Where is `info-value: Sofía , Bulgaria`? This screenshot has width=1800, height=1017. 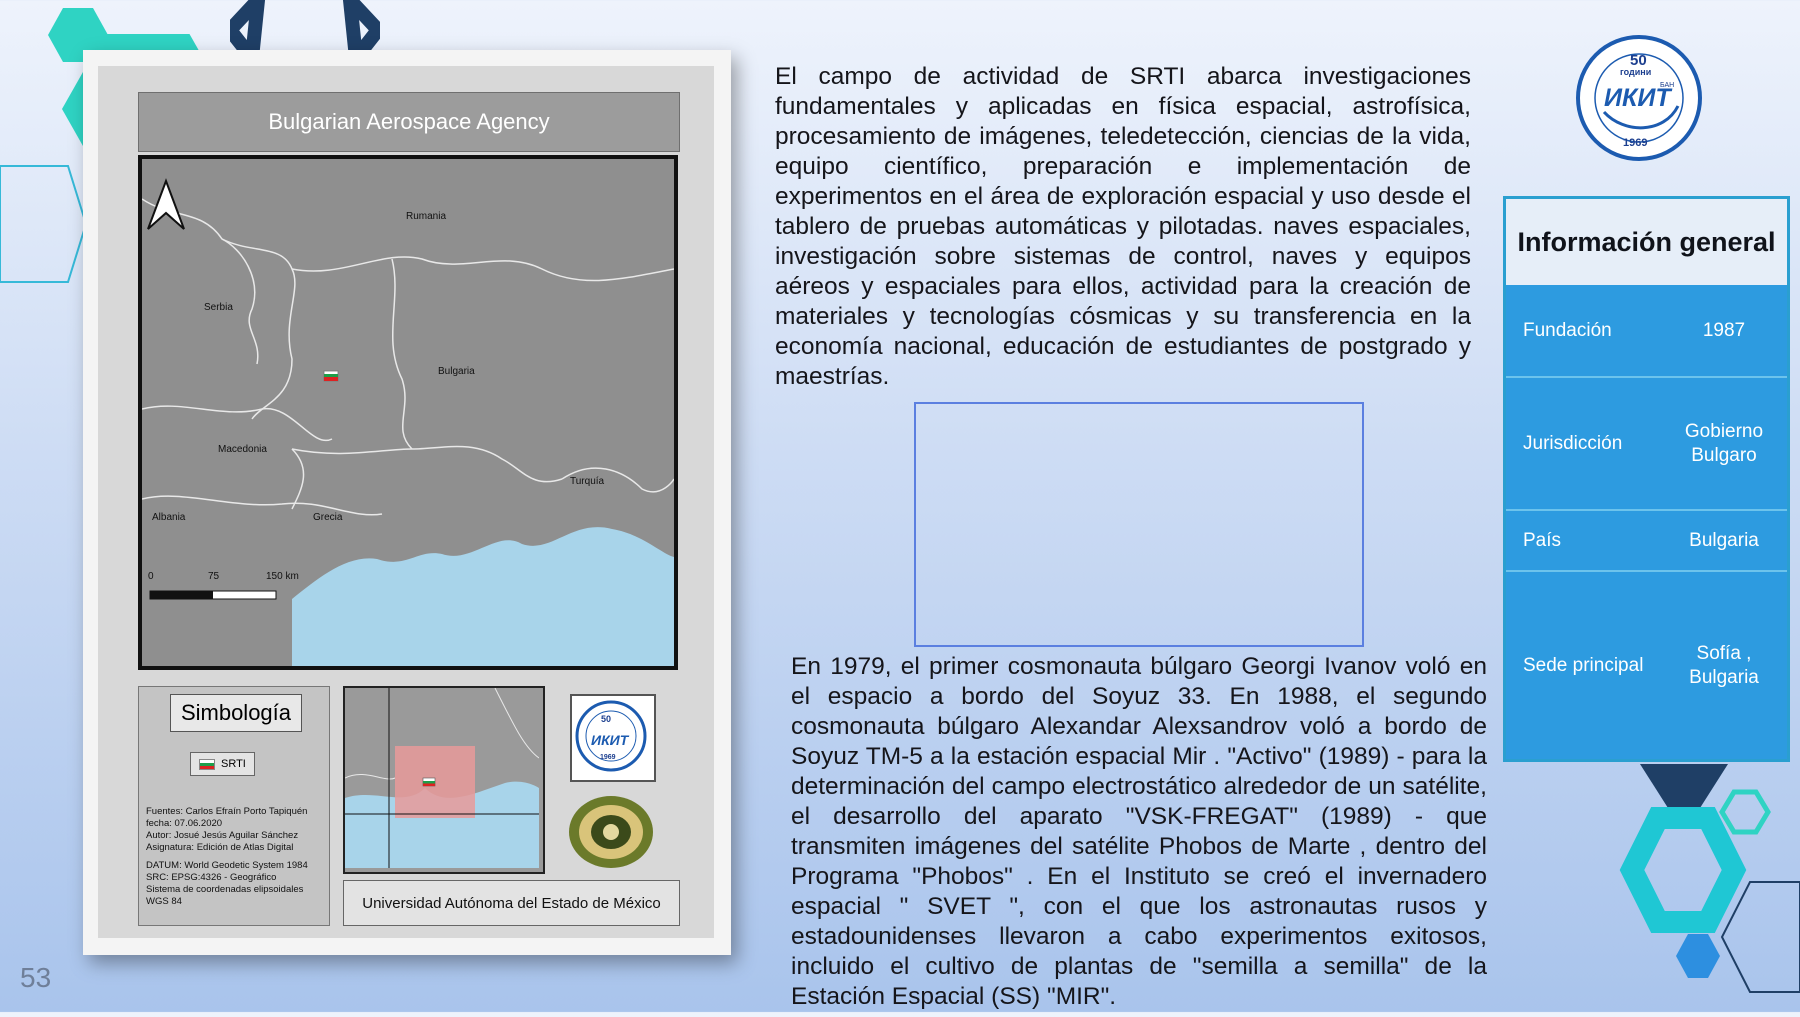 info-value: Sofía , Bulgaria is located at coordinates (1724, 665).